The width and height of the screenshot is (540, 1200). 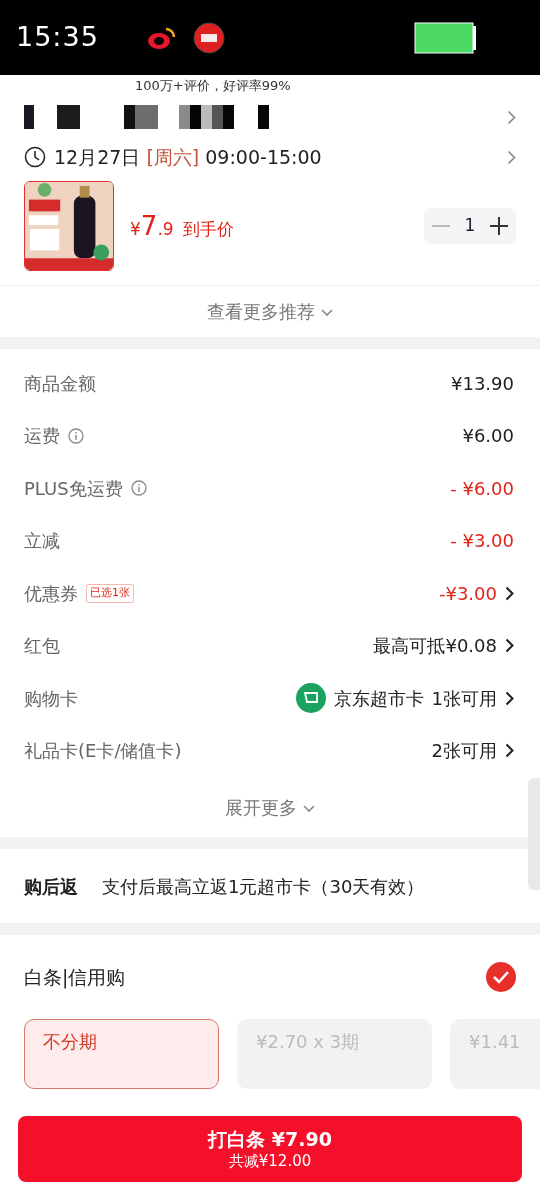 I want to click on fee-label: 商品金额, so click(x=60, y=383).